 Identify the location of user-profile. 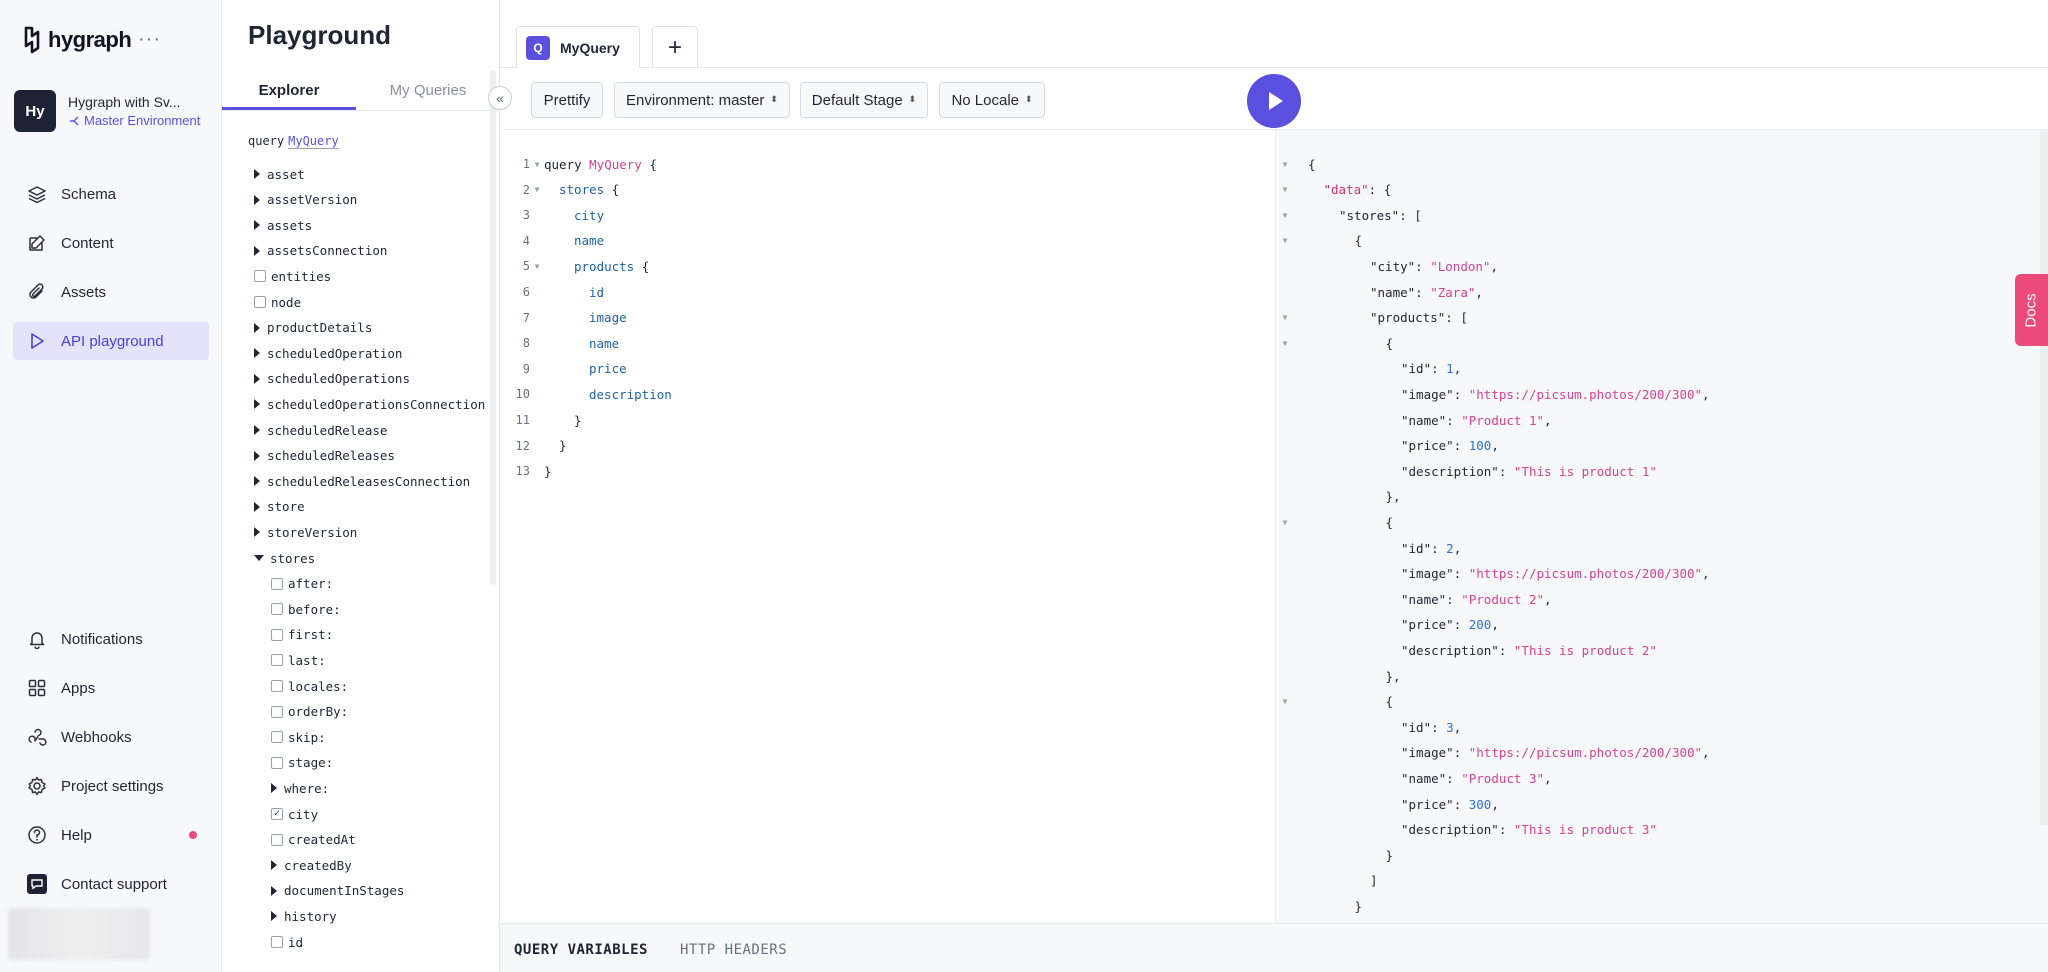
(79, 934).